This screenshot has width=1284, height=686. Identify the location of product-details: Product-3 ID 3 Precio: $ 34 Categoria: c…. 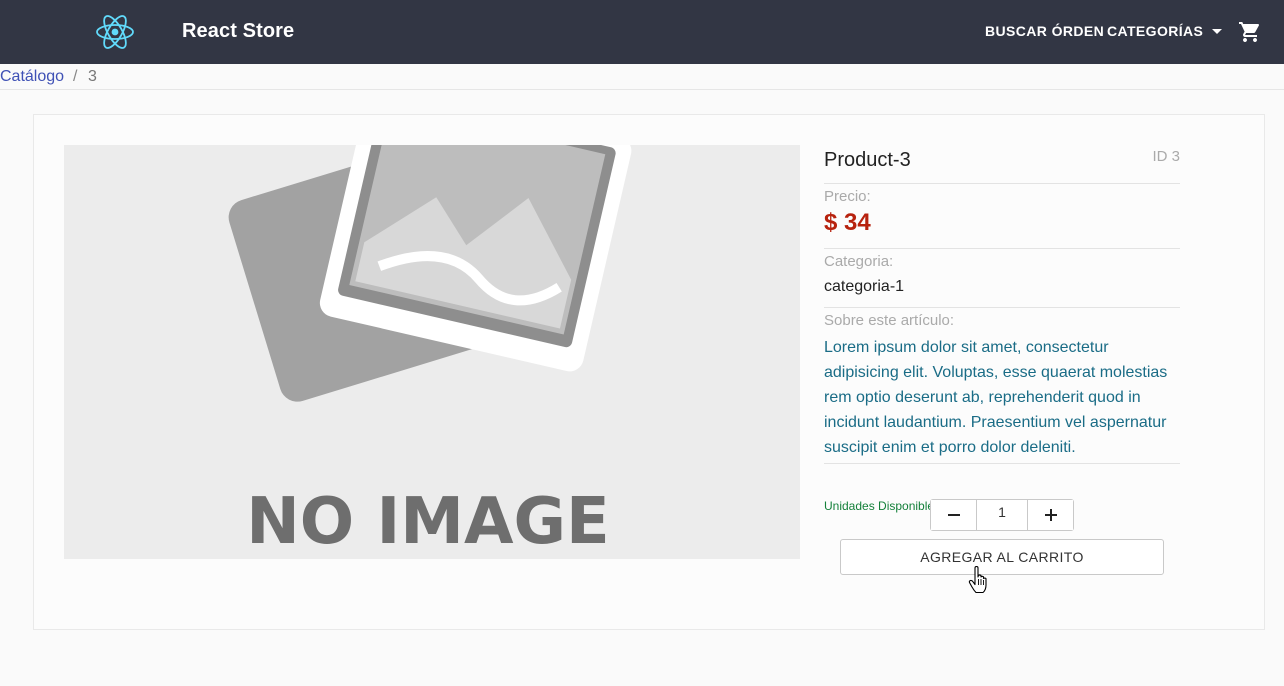
(1002, 329).